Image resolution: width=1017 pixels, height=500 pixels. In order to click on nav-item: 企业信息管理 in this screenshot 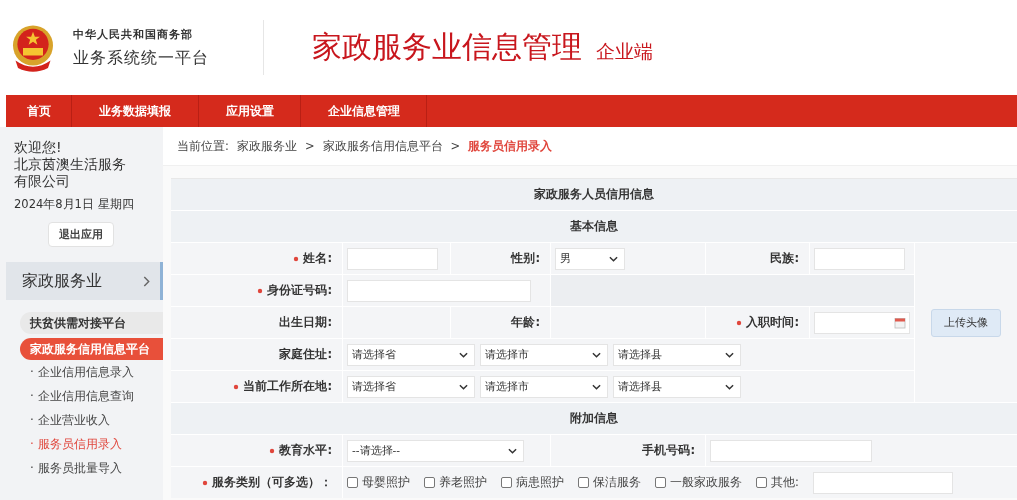, I will do `click(364, 111)`.